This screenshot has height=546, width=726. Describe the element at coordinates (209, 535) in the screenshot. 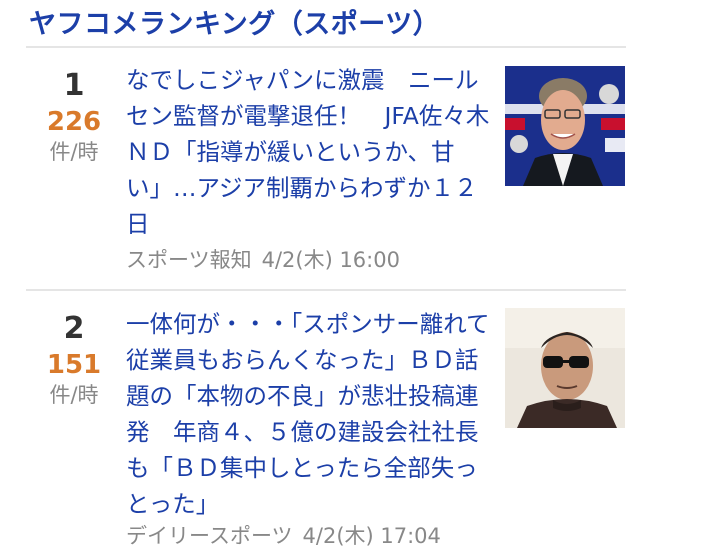

I see `article-source: デイリースポーツ` at that location.